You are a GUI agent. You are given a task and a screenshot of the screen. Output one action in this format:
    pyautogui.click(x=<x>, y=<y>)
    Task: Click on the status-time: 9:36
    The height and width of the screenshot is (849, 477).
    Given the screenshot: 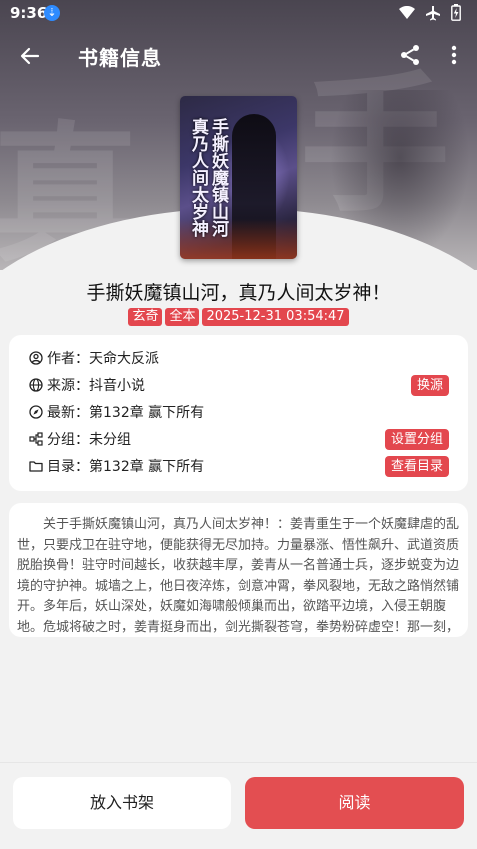 What is the action you would take?
    pyautogui.click(x=29, y=13)
    